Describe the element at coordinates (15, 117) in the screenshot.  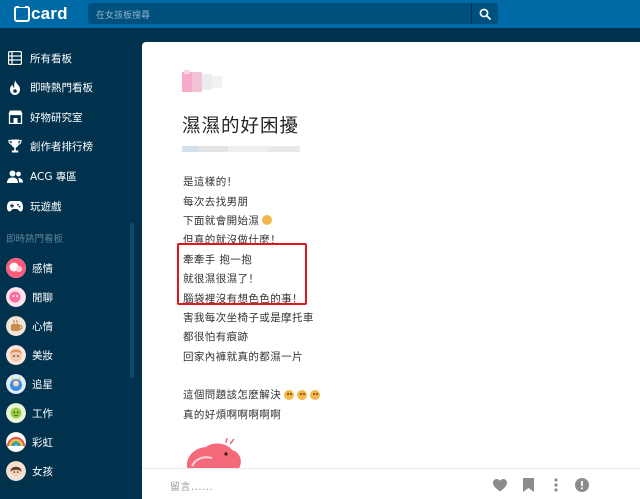
I see `store-icon` at that location.